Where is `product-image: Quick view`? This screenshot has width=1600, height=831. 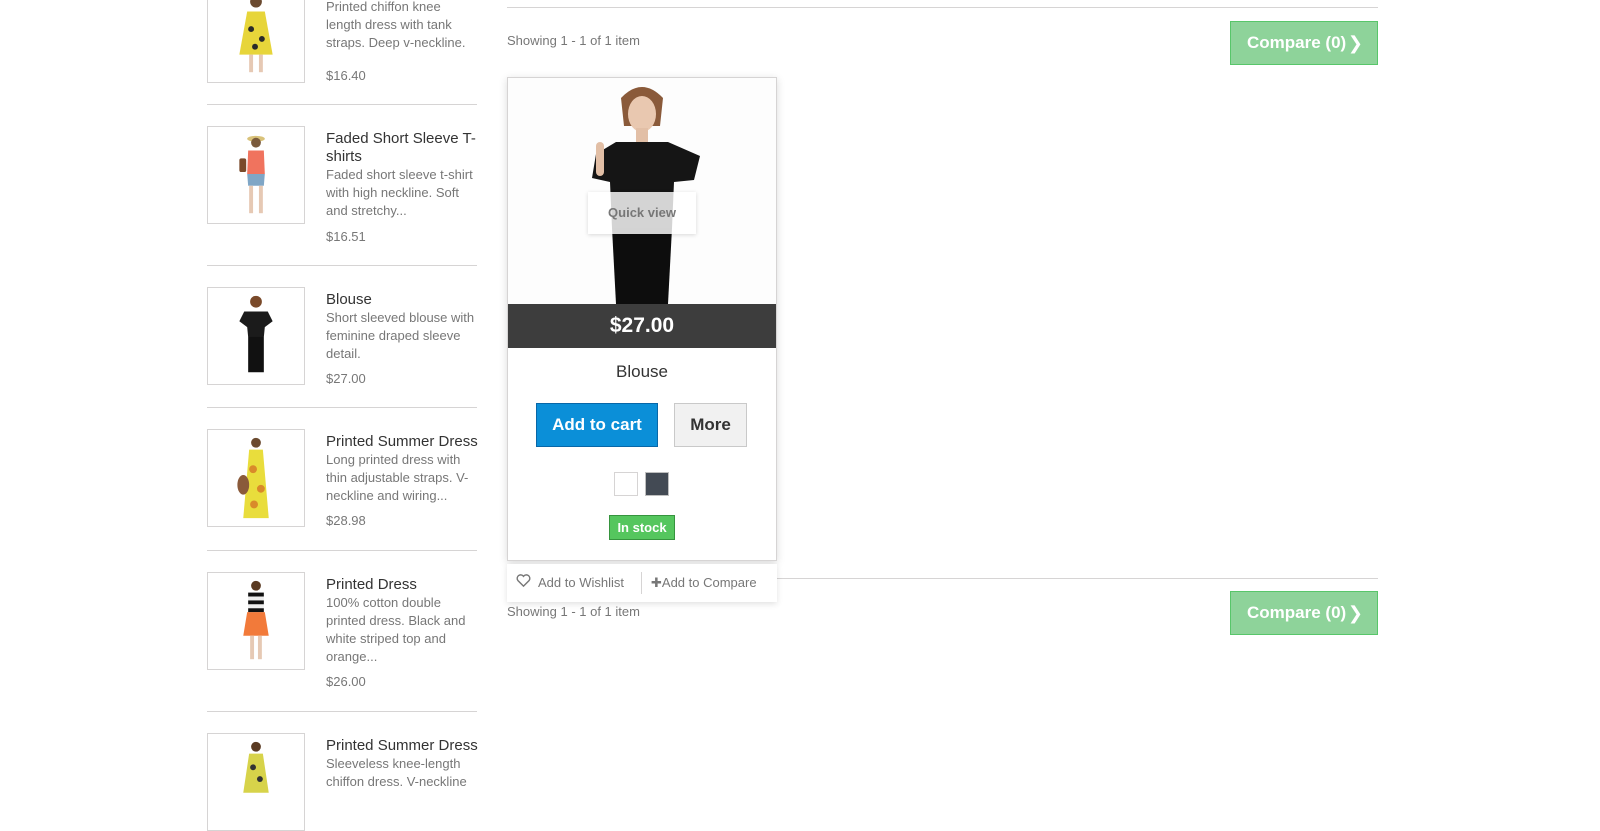 product-image: Quick view is located at coordinates (642, 191).